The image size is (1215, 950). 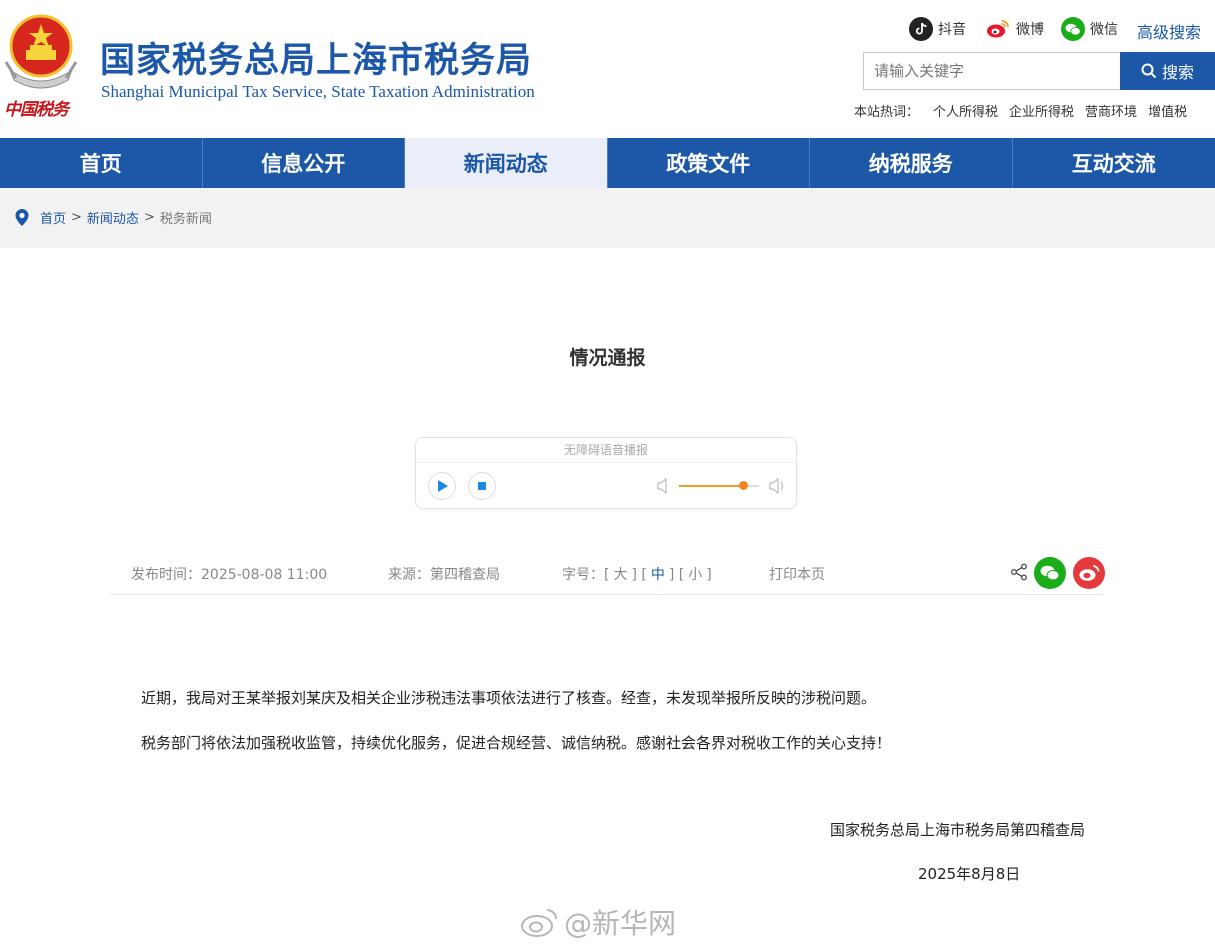 I want to click on wechat-label: 微信, so click(x=1104, y=30).